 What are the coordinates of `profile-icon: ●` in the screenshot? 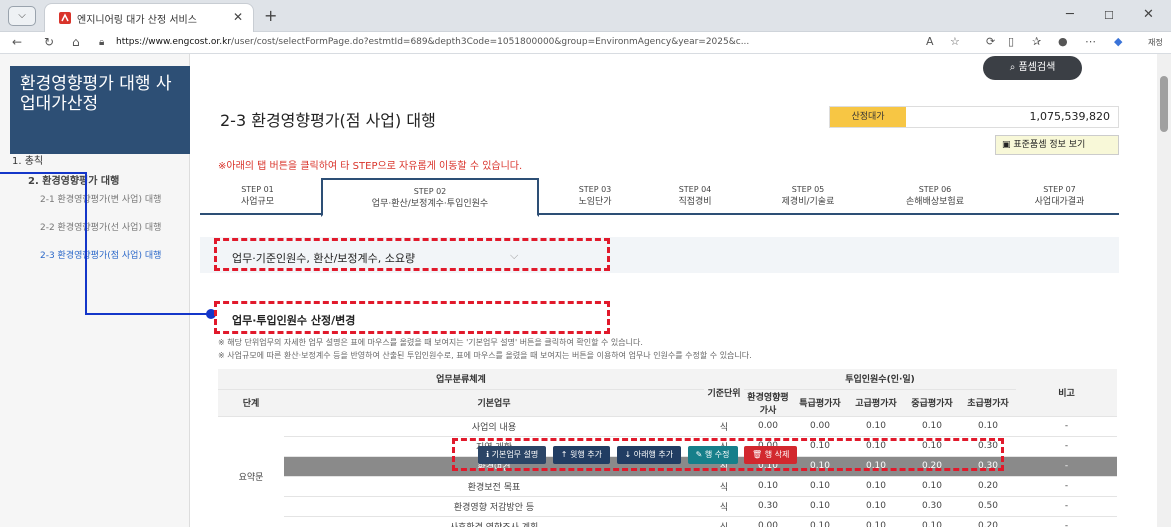 It's located at (1063, 41).